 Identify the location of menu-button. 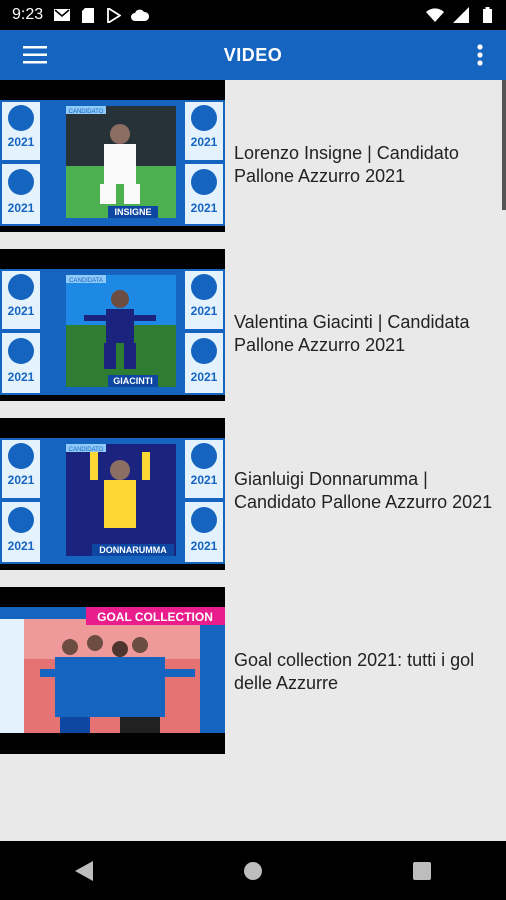
(35, 55).